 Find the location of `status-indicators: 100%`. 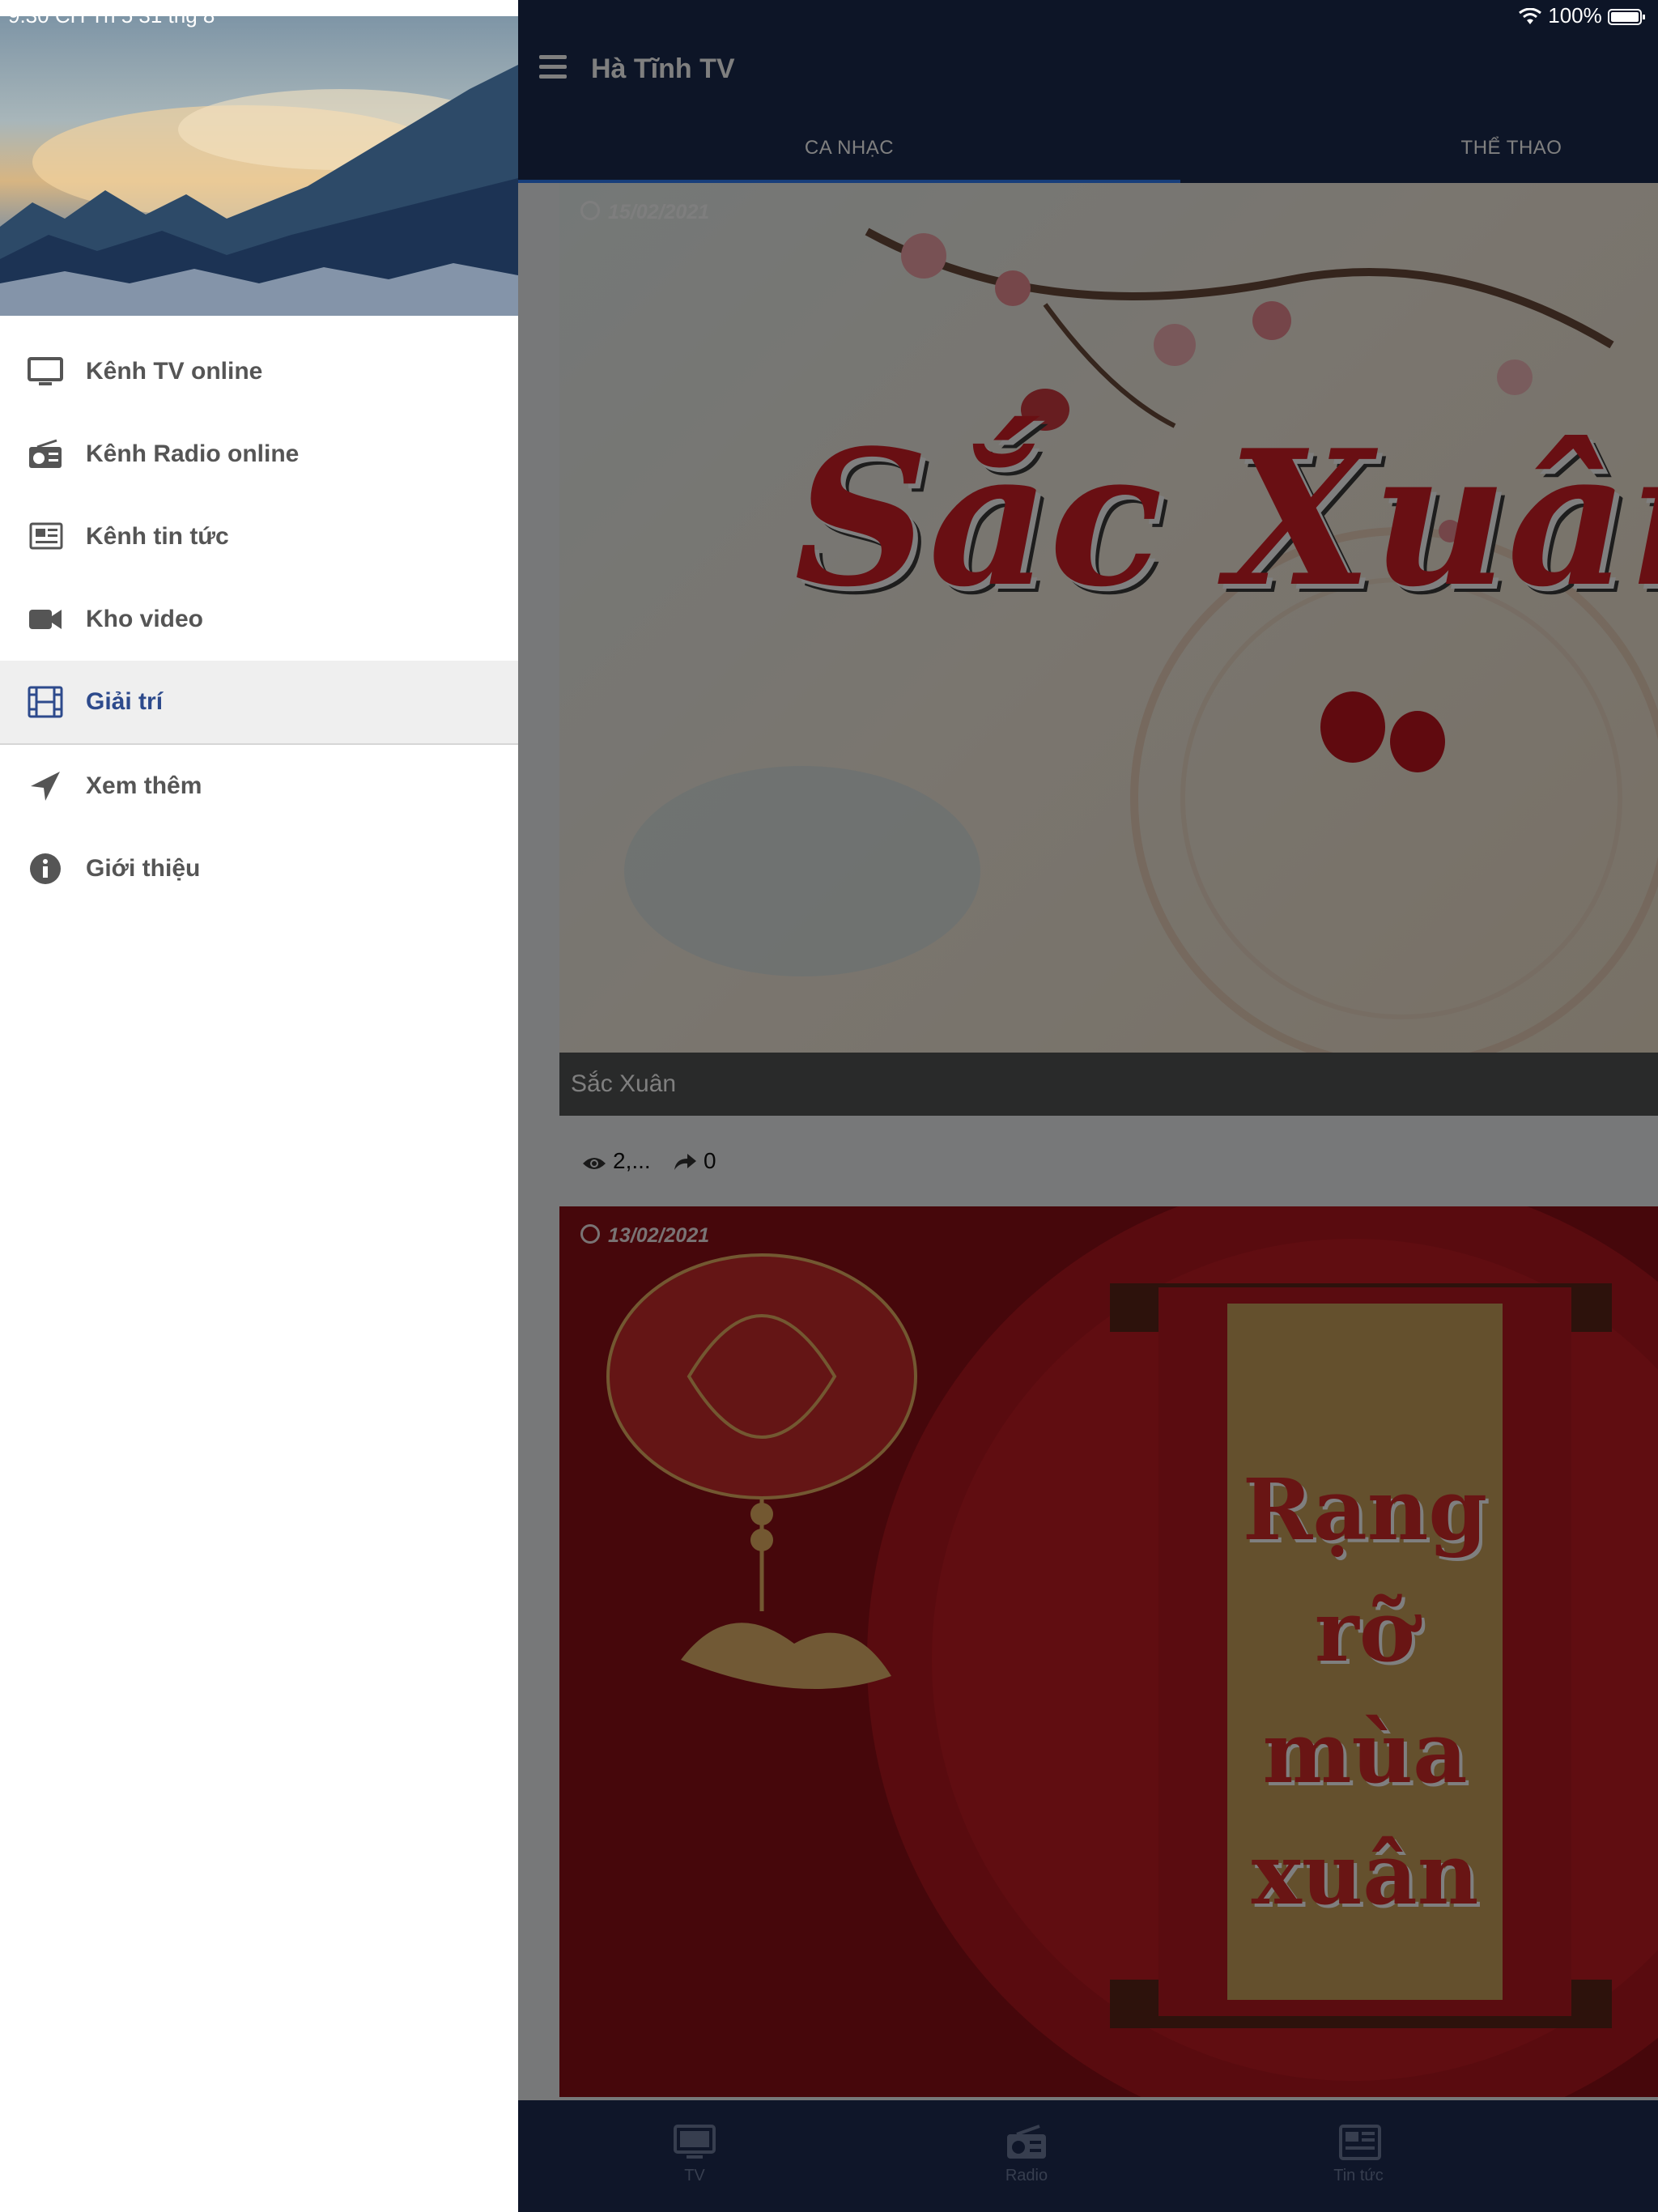

status-indicators: 100% is located at coordinates (1582, 16).